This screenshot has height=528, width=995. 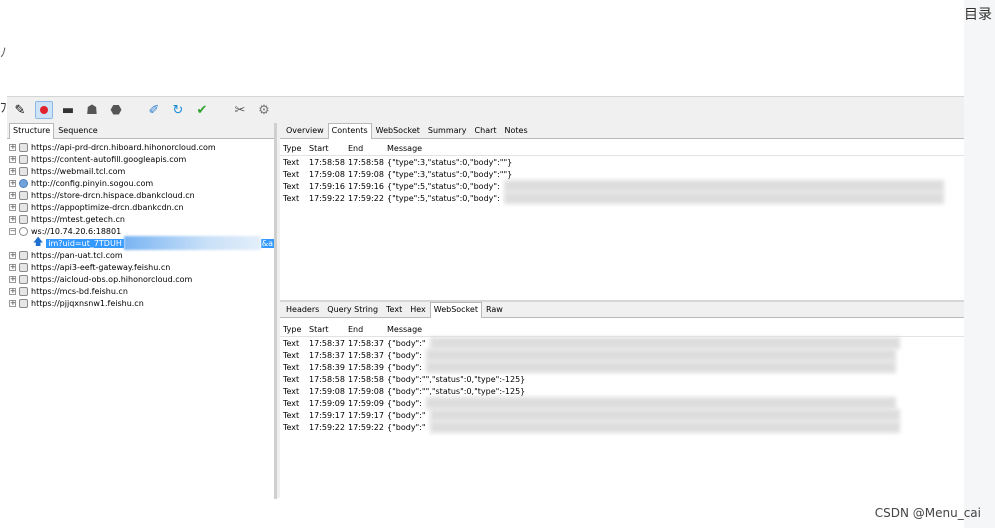 What do you see at coordinates (78, 171) in the screenshot?
I see `tree-node-label: https://webmail.tcl.com` at bounding box center [78, 171].